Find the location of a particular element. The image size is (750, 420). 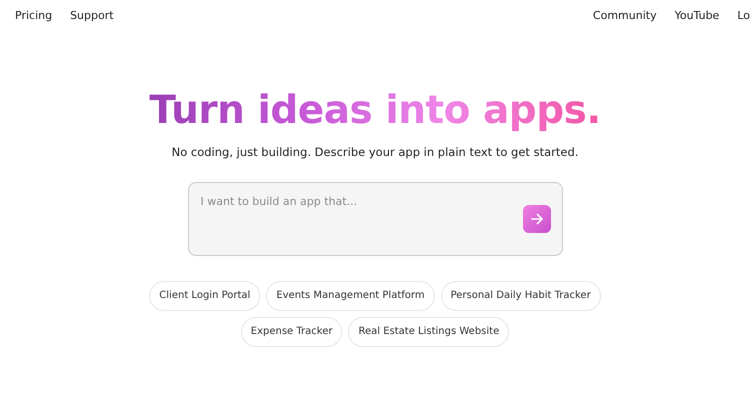

nav-link: Support is located at coordinates (92, 19).